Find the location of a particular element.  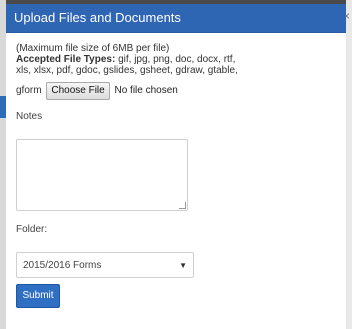

accepted-types-label: Accepted File Types: is located at coordinates (66, 59).